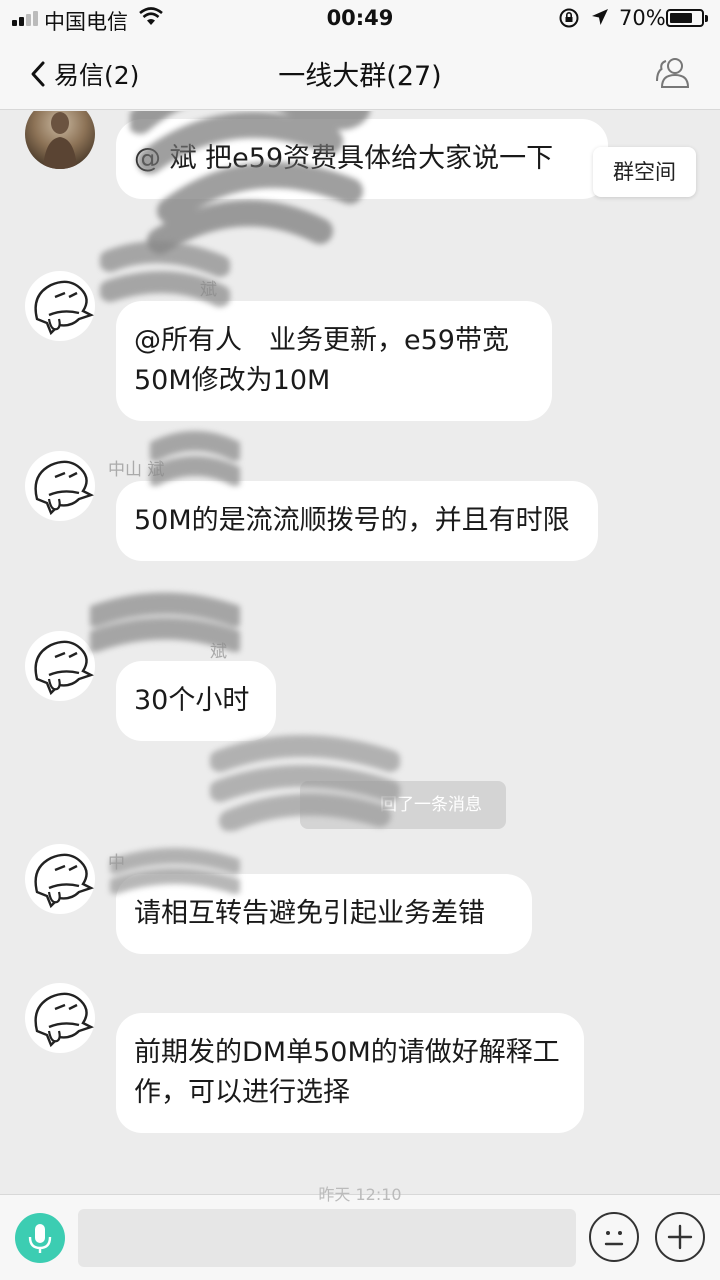  I want to click on message-bubble: @ 斌 把e59资费具体给大家说一下, so click(362, 159).